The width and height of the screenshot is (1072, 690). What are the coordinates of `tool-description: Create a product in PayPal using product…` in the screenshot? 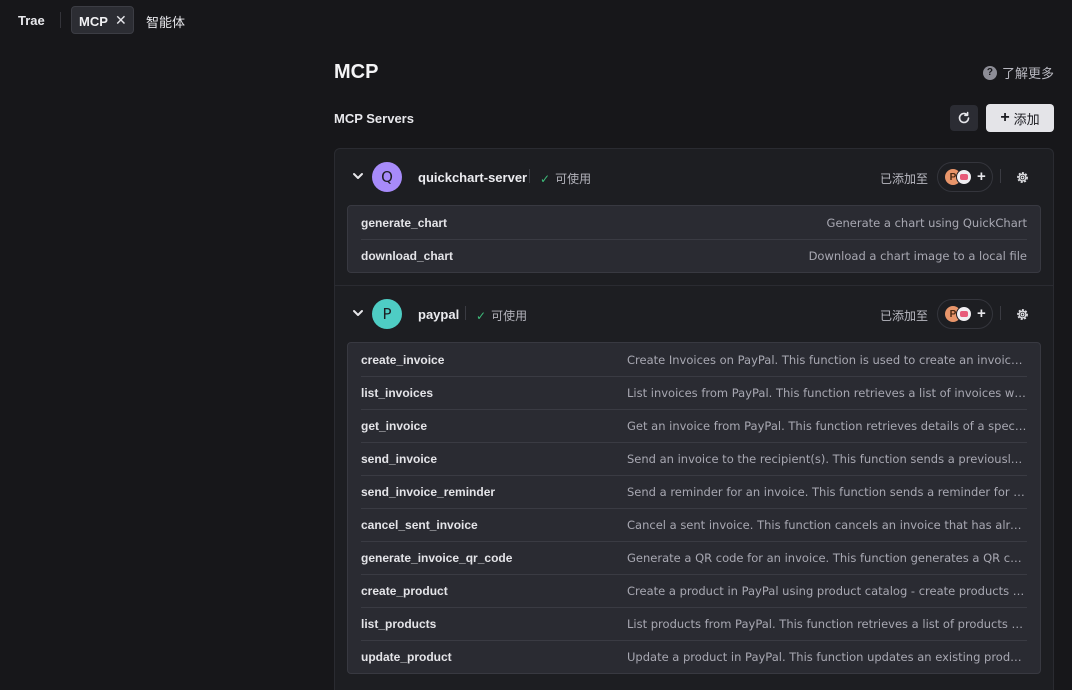 It's located at (827, 591).